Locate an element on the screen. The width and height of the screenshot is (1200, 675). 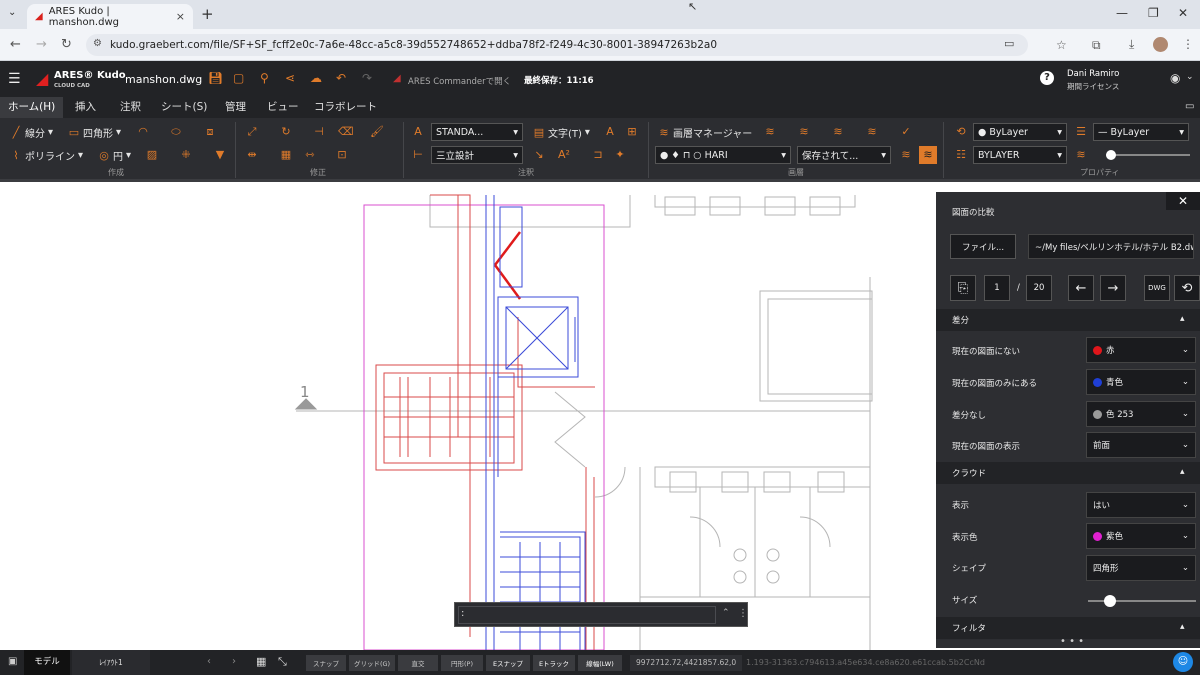
ellipse-icon: ⬭ is located at coordinates (176, 132).